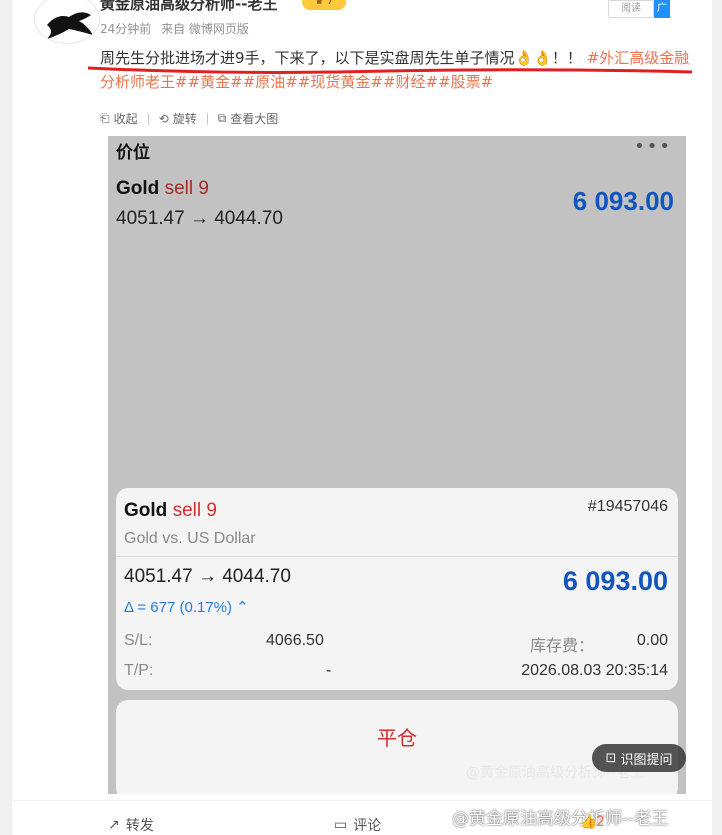 The image size is (722, 835). Describe the element at coordinates (207, 576) in the screenshot. I see `detail-price-change: 4051.47 → 4044.70` at that location.